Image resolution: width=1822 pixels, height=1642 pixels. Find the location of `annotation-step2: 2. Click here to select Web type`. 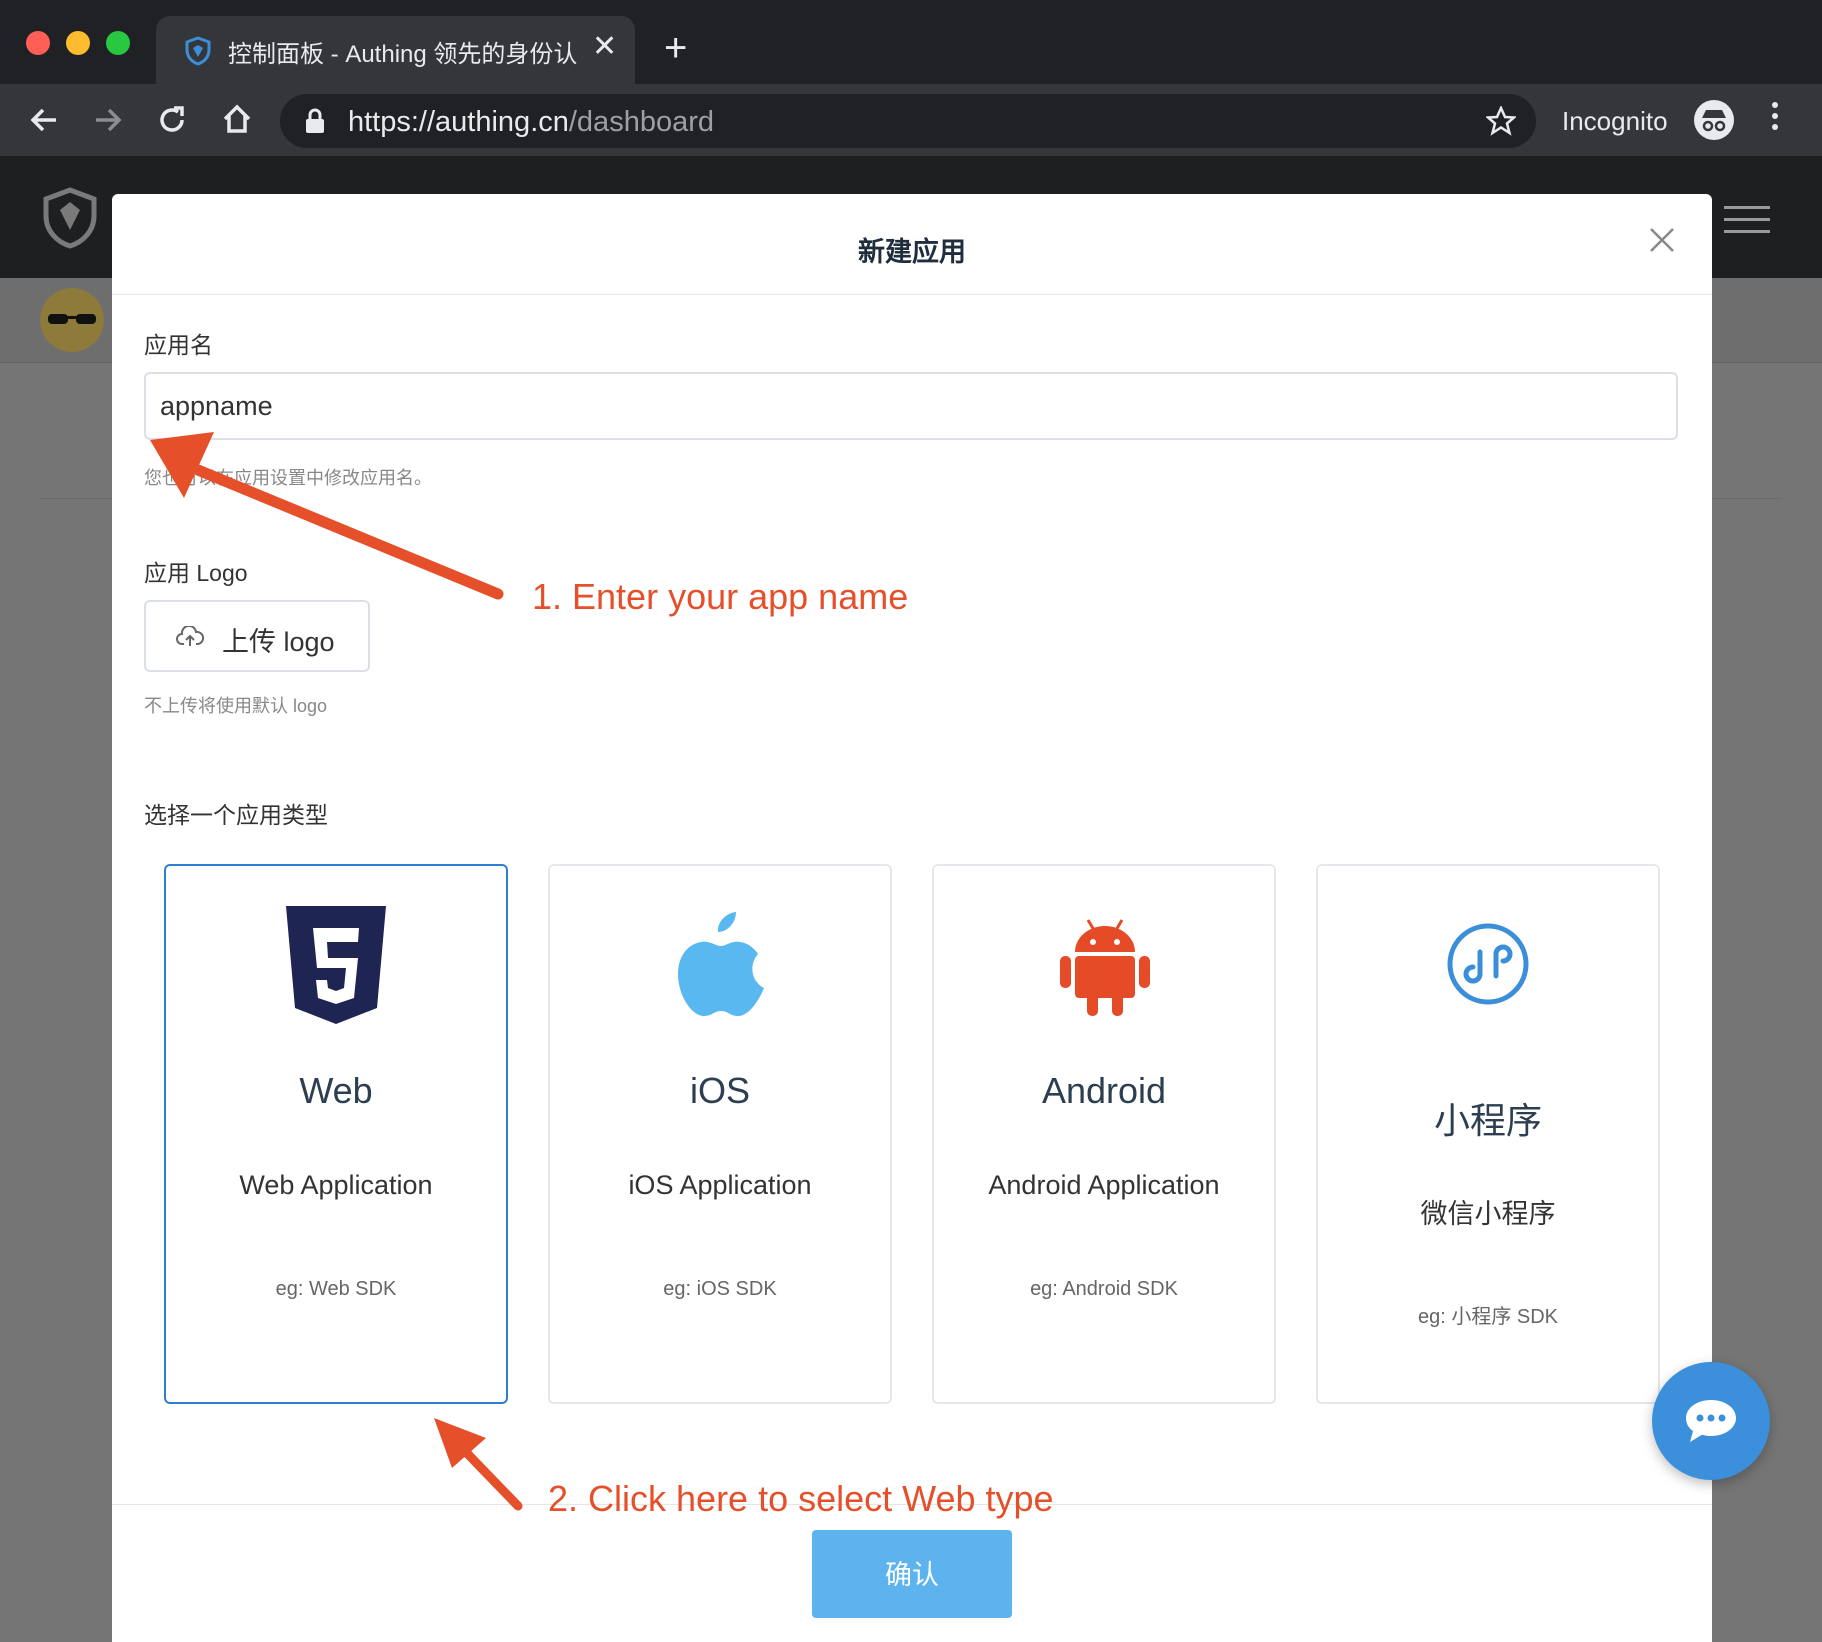

annotation-step2: 2. Click here to select Web type is located at coordinates (801, 1498).